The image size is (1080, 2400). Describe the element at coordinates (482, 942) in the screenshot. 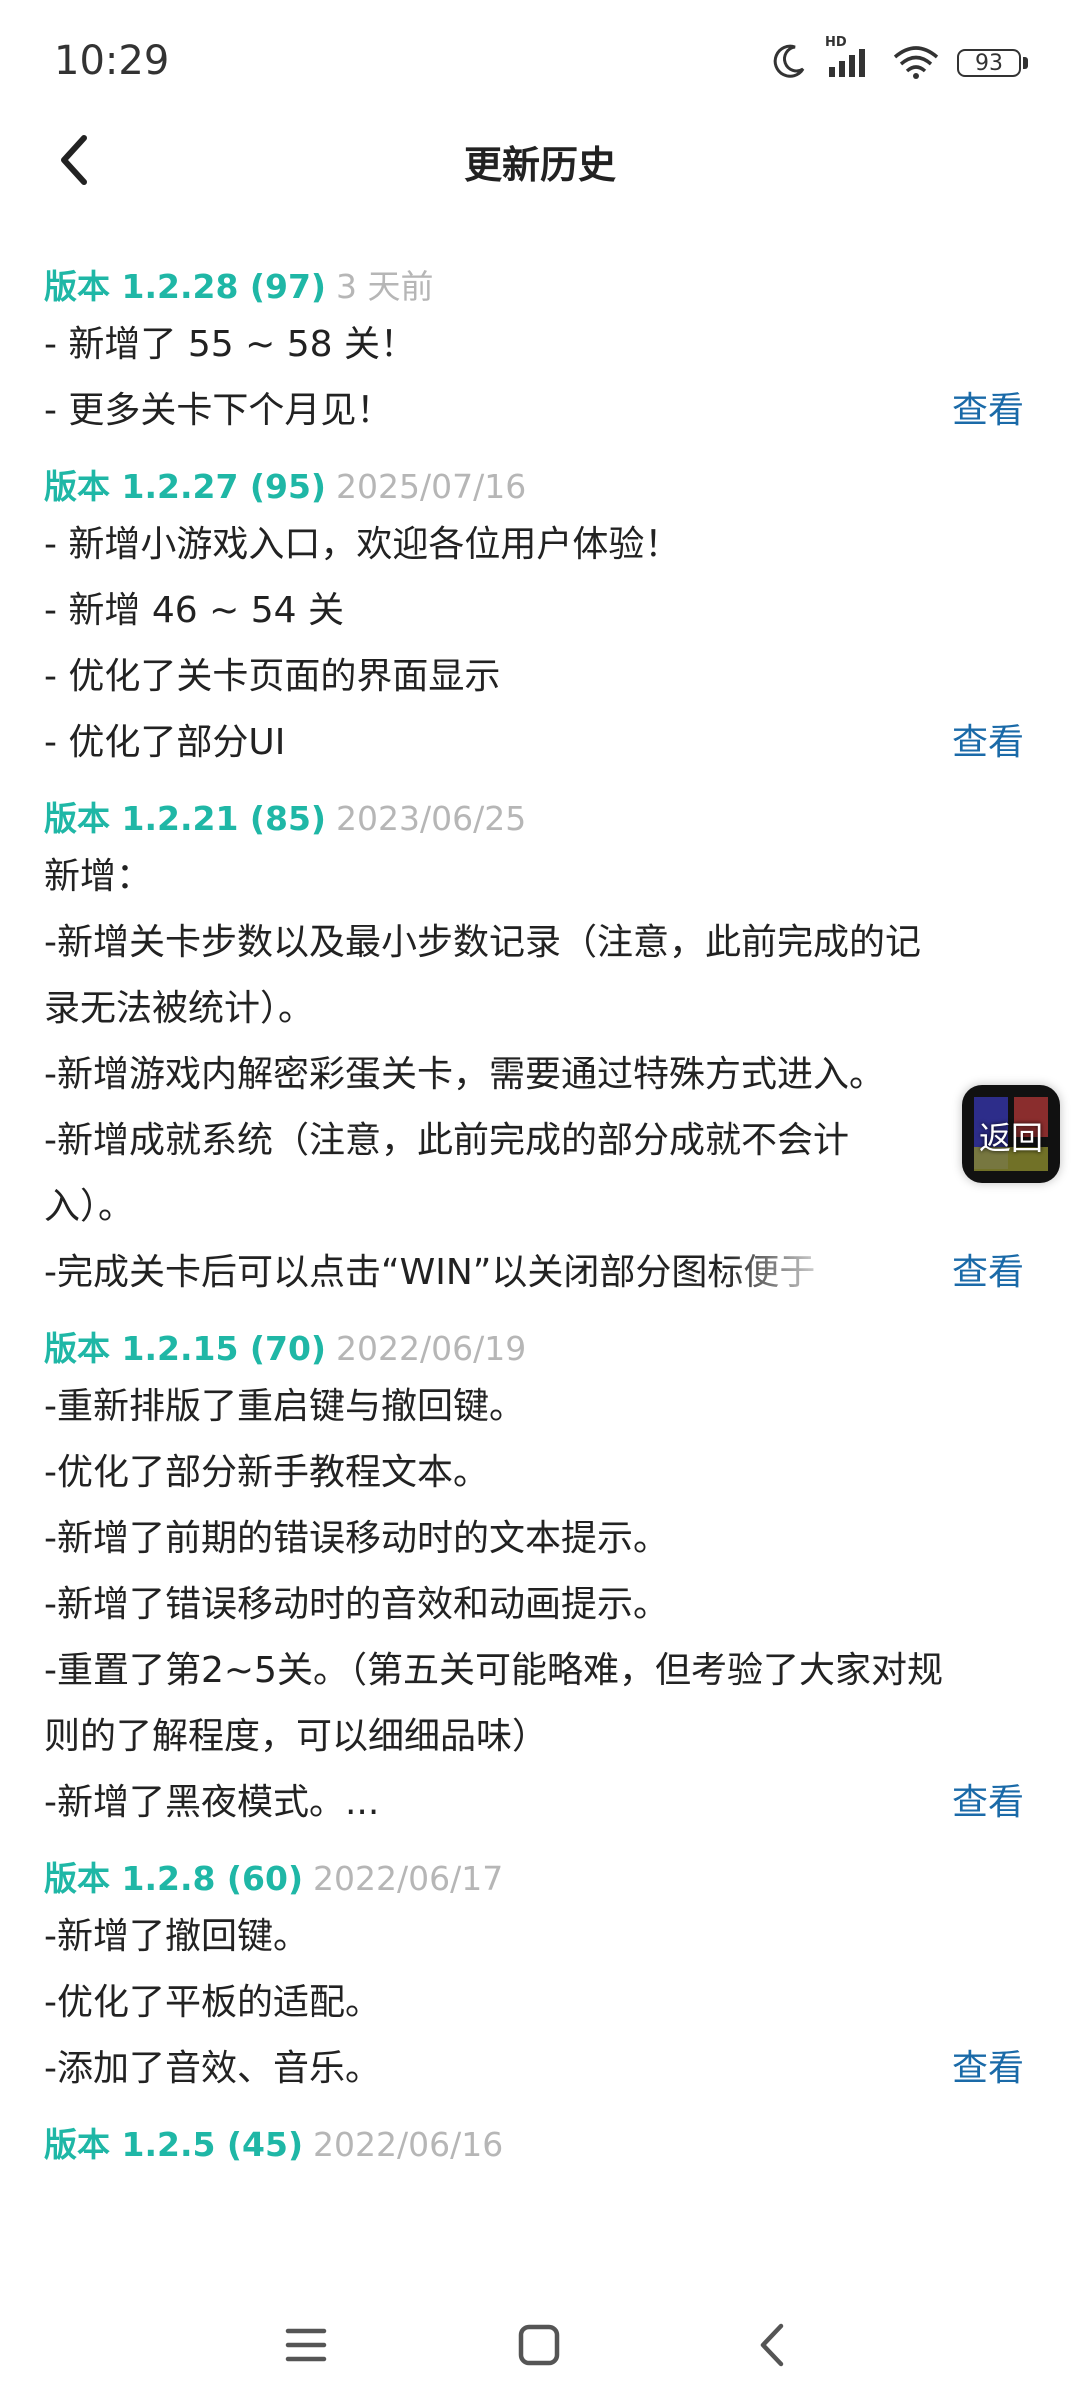

I see `changelog-line: -新增关卡步数以及最小步数记录（注意，此前完成的记` at that location.